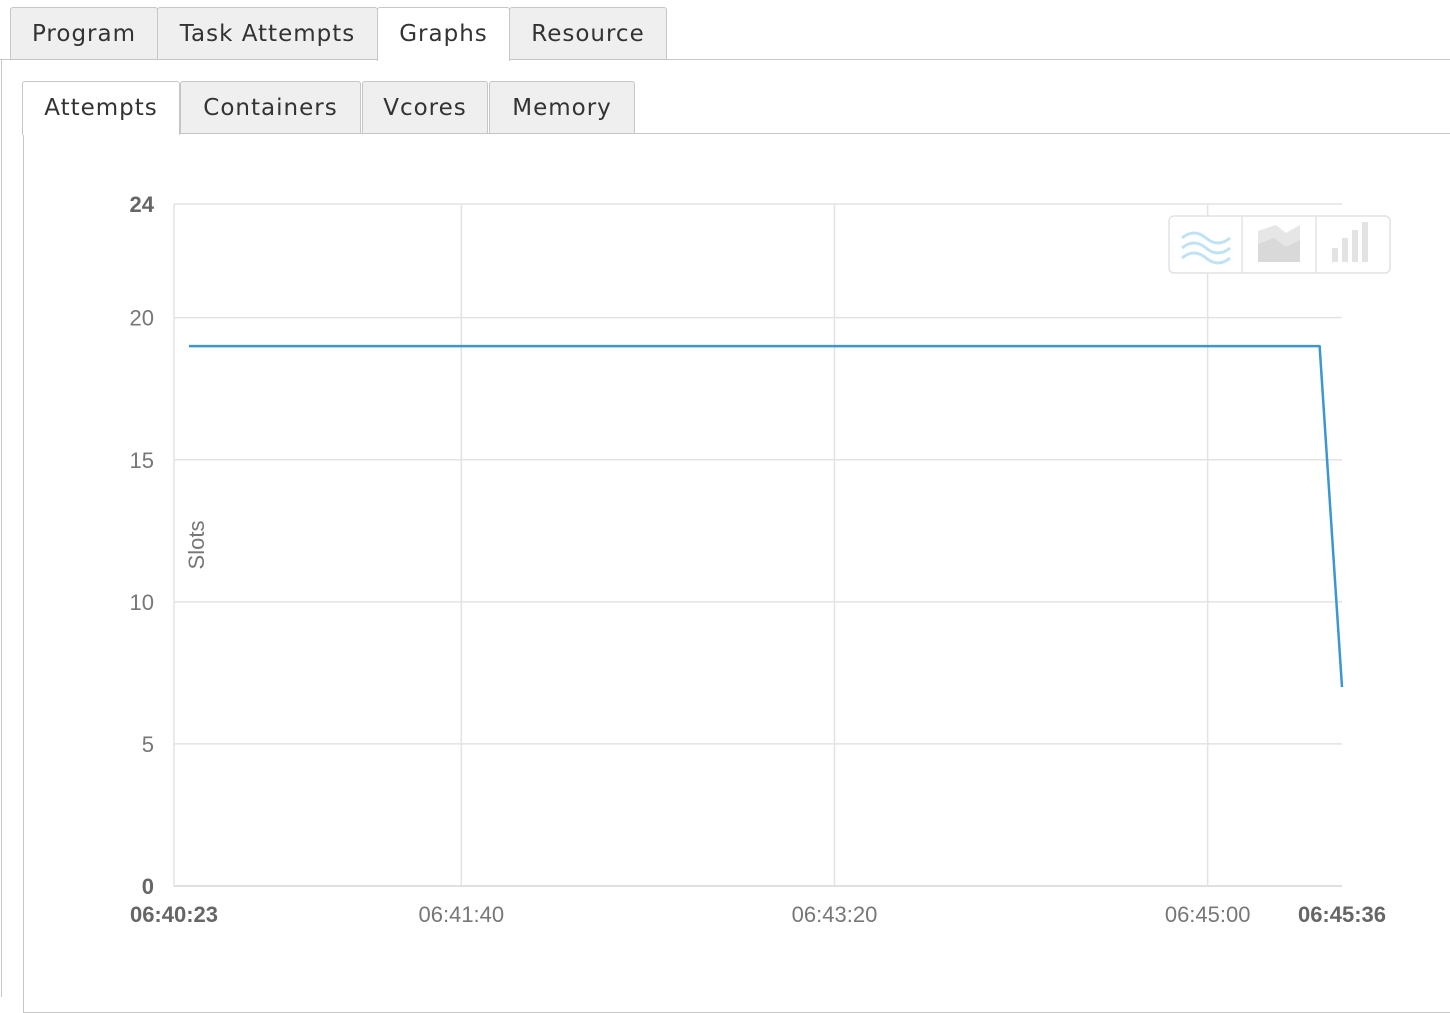 This screenshot has width=1450, height=1013. I want to click on tab-memory: Memory, so click(562, 107).